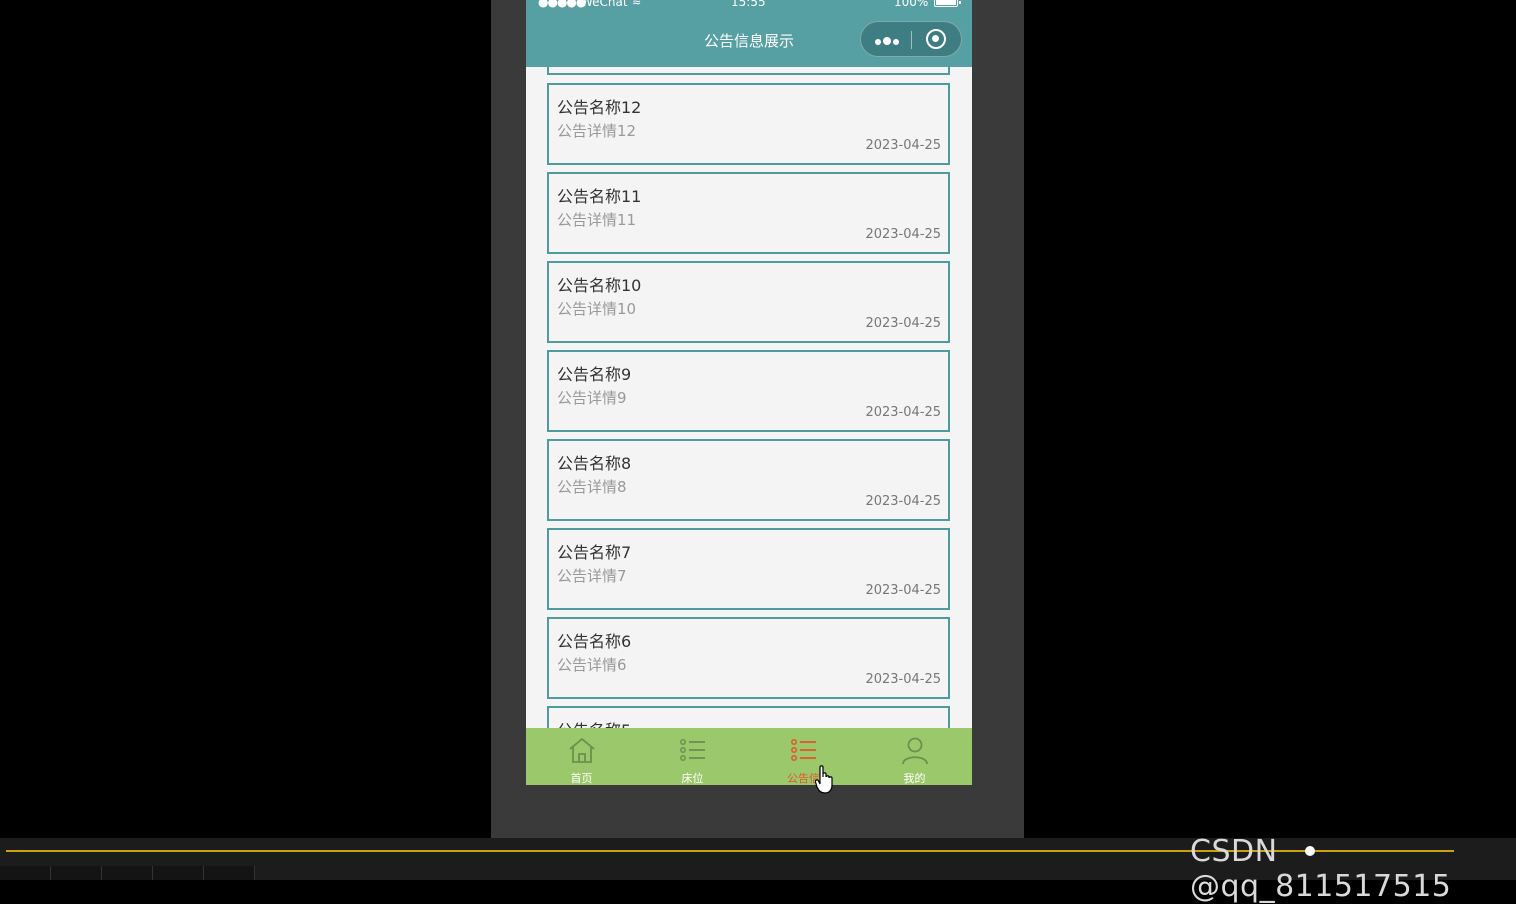 This screenshot has width=1516, height=904. I want to click on notice-detail: 公告详情10, so click(597, 309).